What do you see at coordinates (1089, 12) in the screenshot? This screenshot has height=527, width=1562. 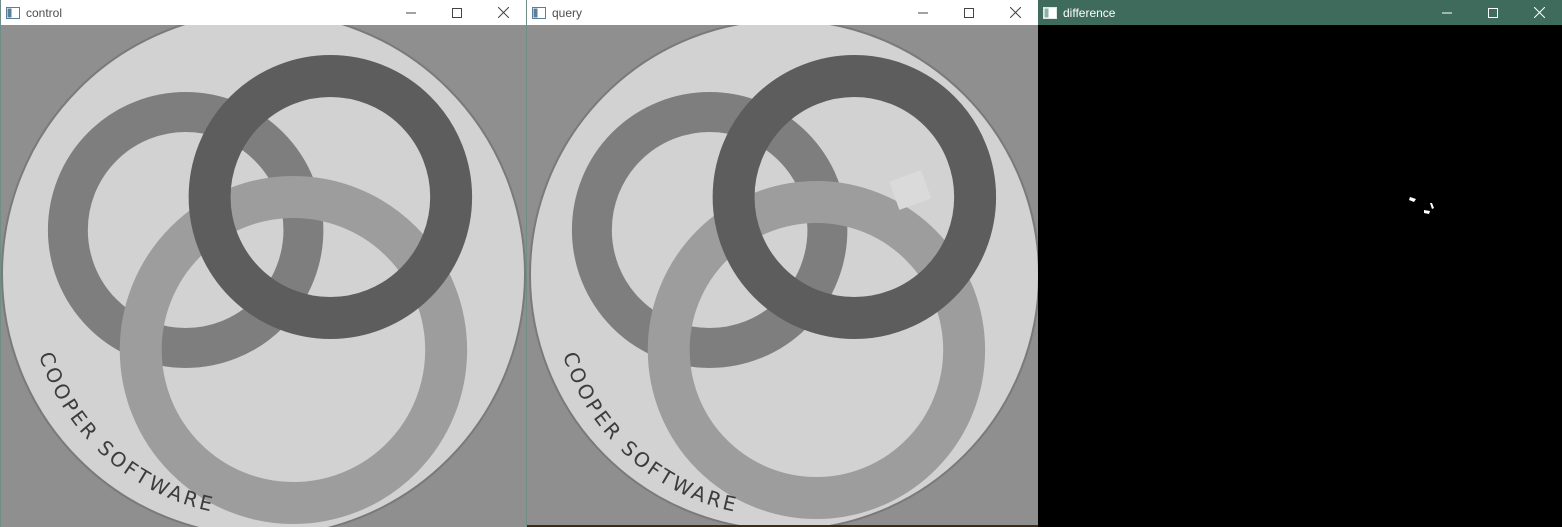 I see `window-title: difference` at bounding box center [1089, 12].